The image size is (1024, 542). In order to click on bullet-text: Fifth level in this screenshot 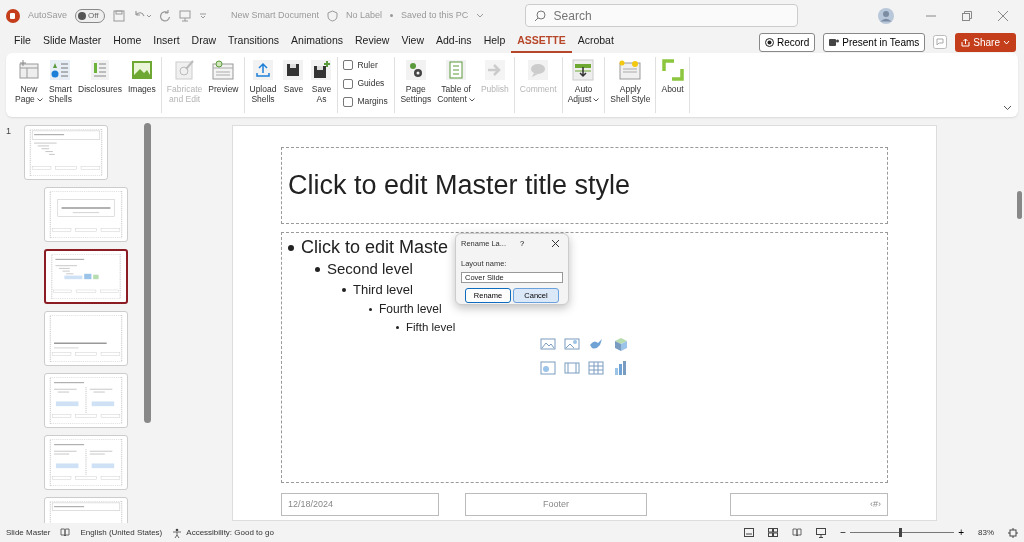, I will do `click(431, 328)`.